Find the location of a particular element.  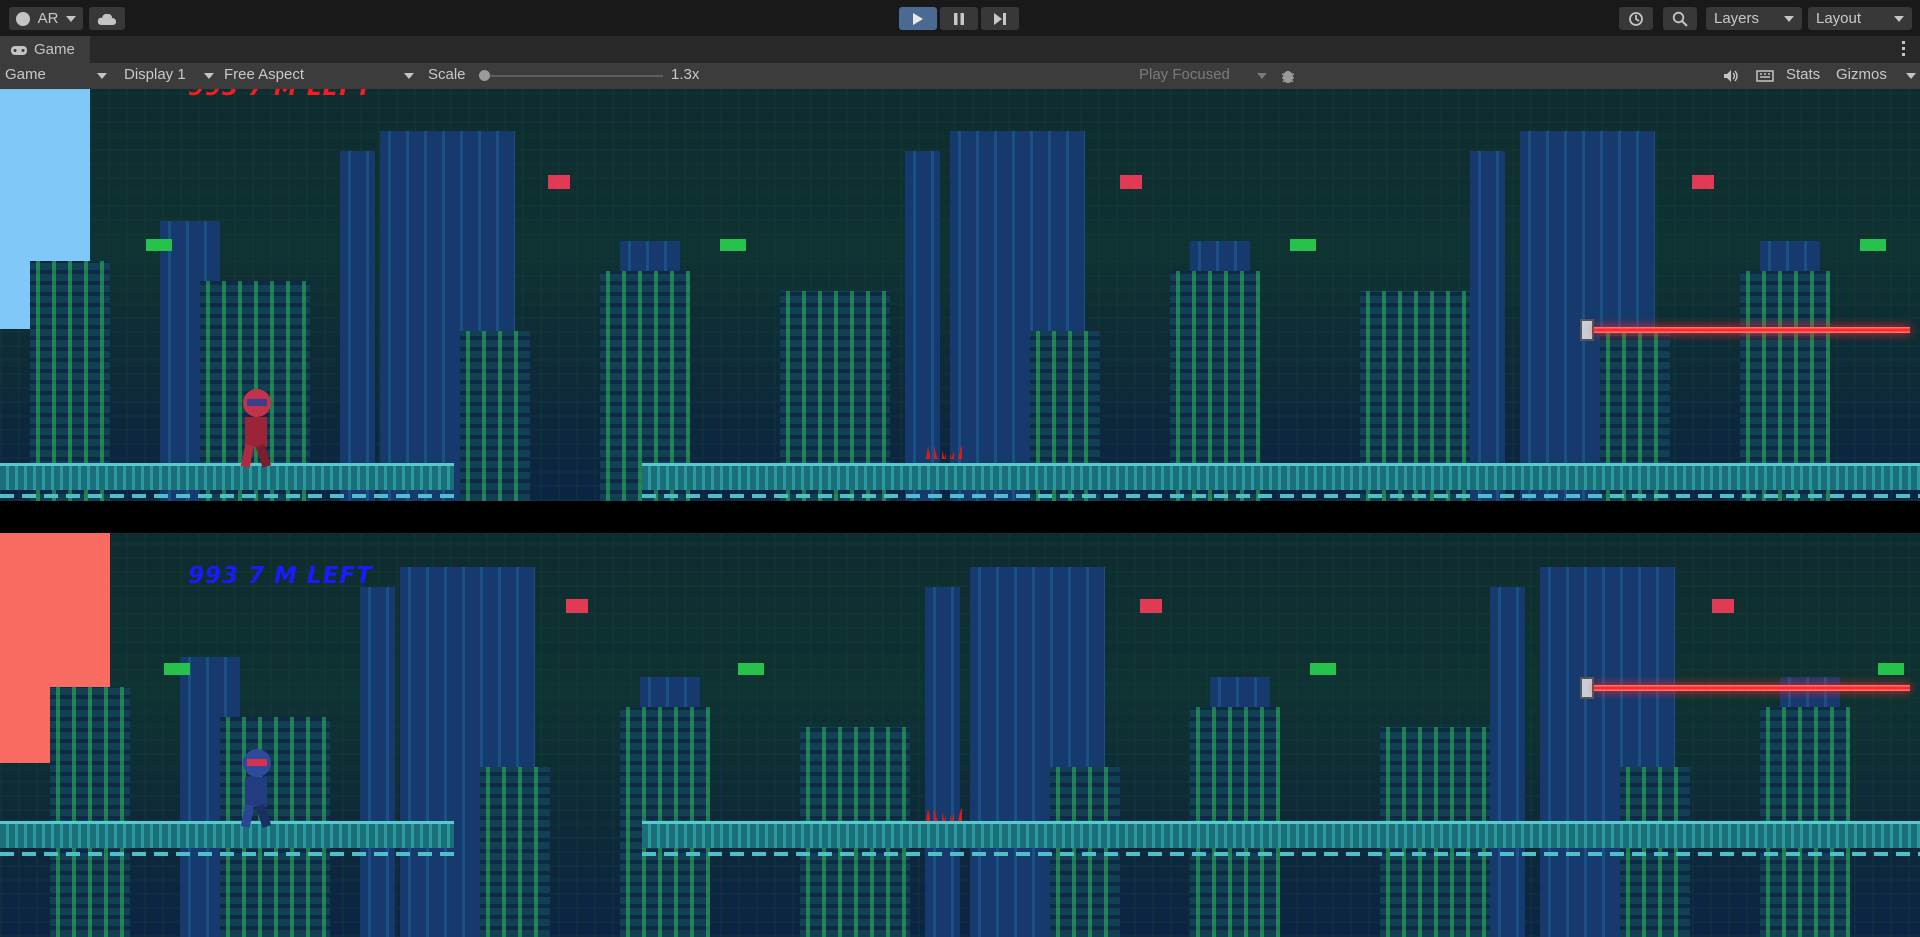

tab-game: Game is located at coordinates (45, 49).